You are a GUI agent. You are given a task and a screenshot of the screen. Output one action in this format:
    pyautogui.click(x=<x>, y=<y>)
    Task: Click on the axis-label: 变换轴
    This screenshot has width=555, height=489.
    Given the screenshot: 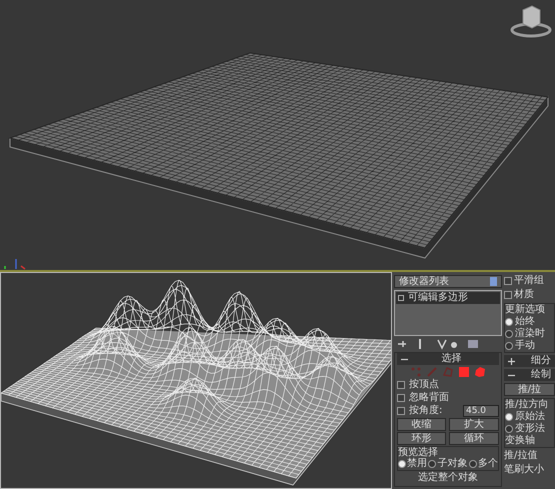 What is the action you would take?
    pyautogui.click(x=520, y=441)
    